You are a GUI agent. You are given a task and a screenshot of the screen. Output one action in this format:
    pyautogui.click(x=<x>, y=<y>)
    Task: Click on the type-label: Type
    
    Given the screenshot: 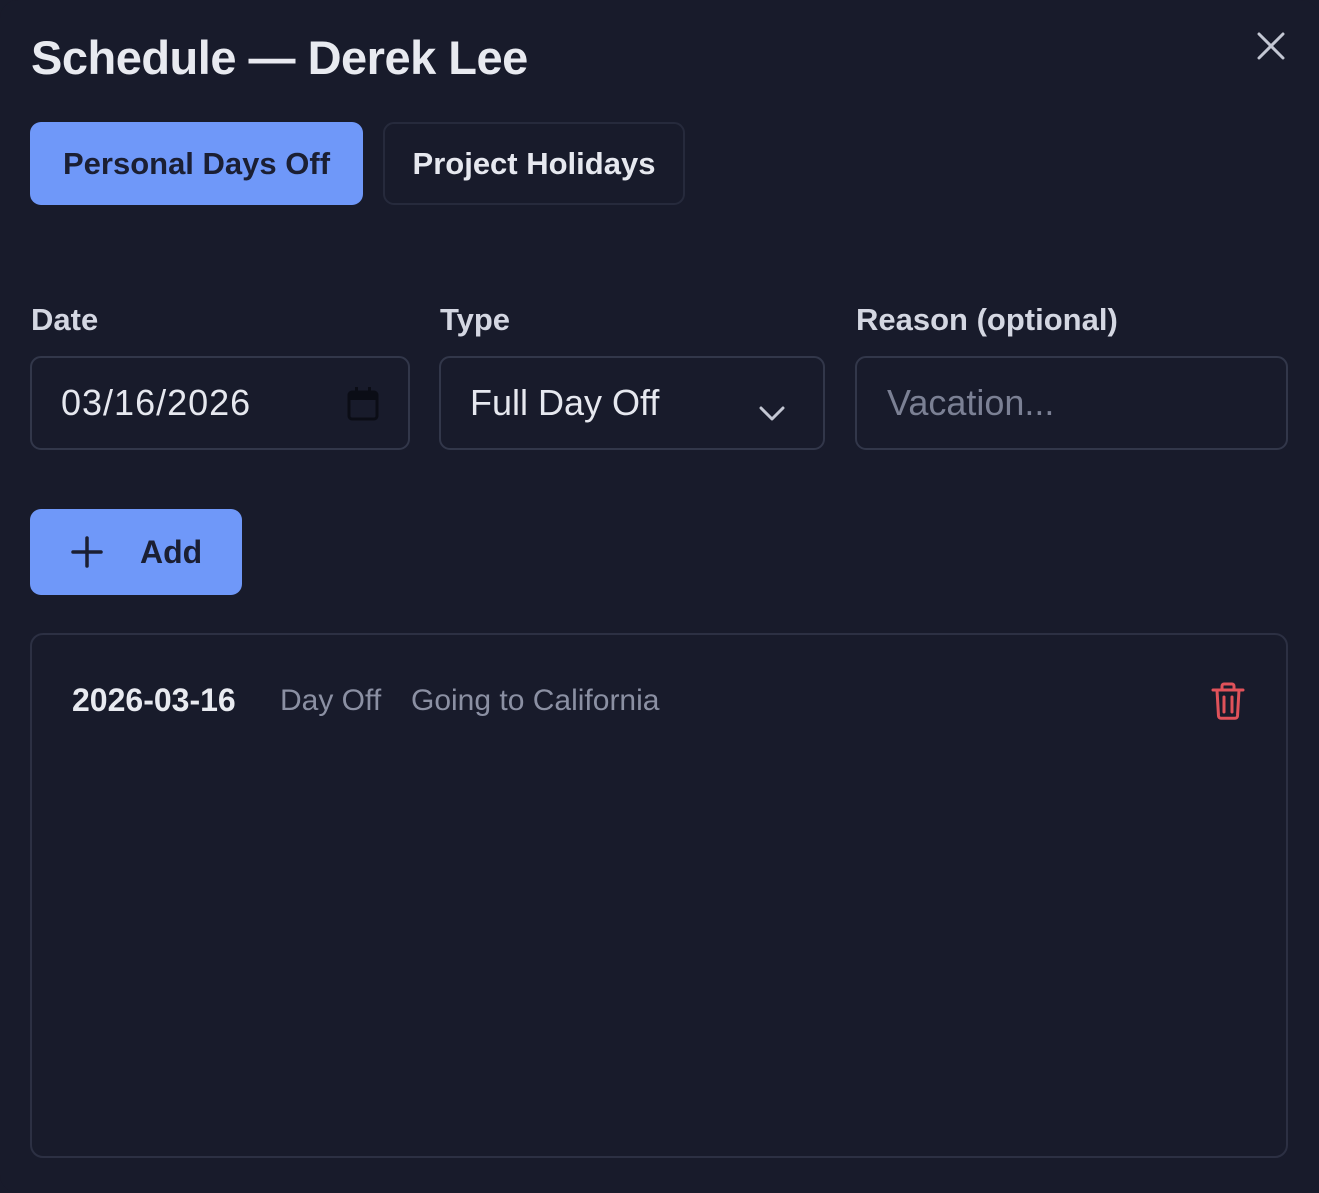 What is the action you would take?
    pyautogui.click(x=475, y=319)
    